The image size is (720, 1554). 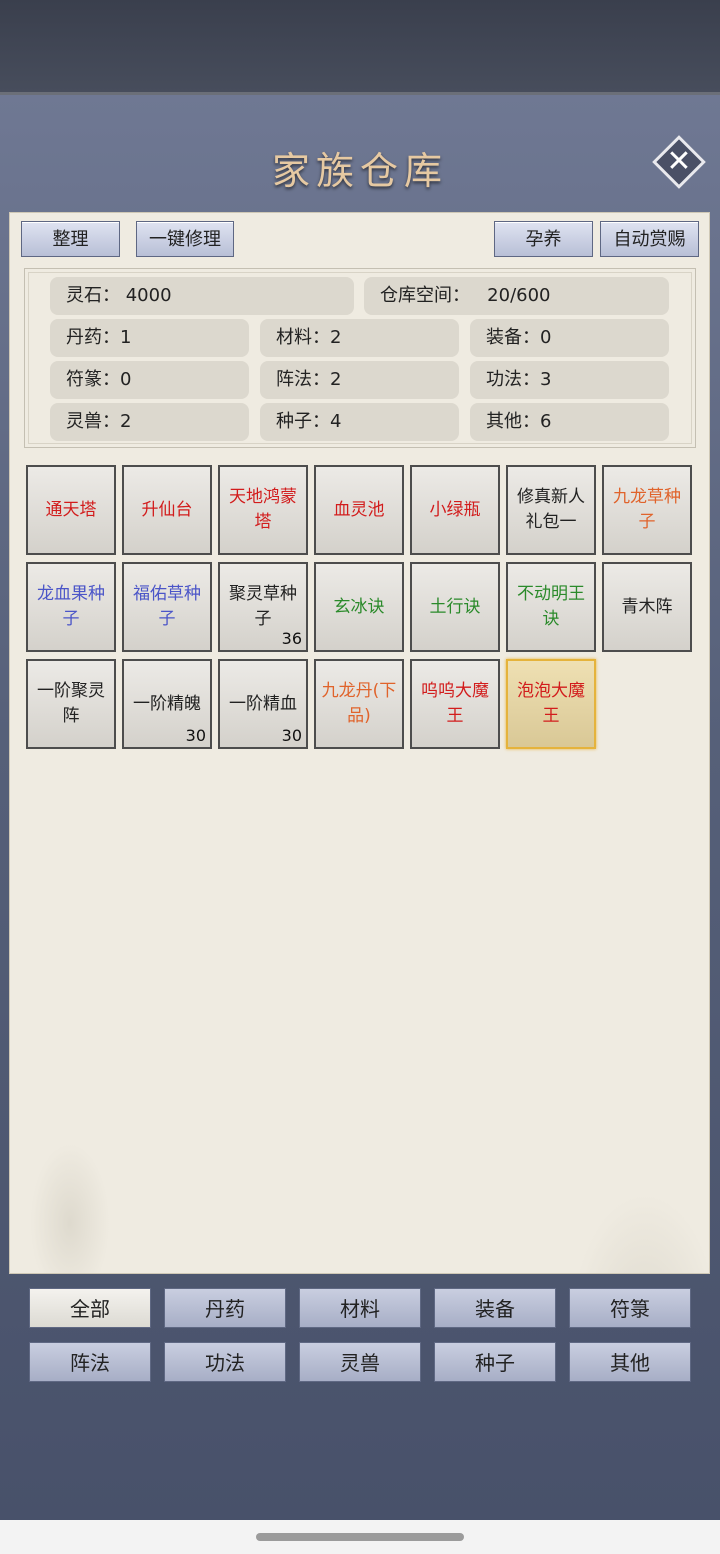 I want to click on item-name: 龙血果种子, so click(x=71, y=606).